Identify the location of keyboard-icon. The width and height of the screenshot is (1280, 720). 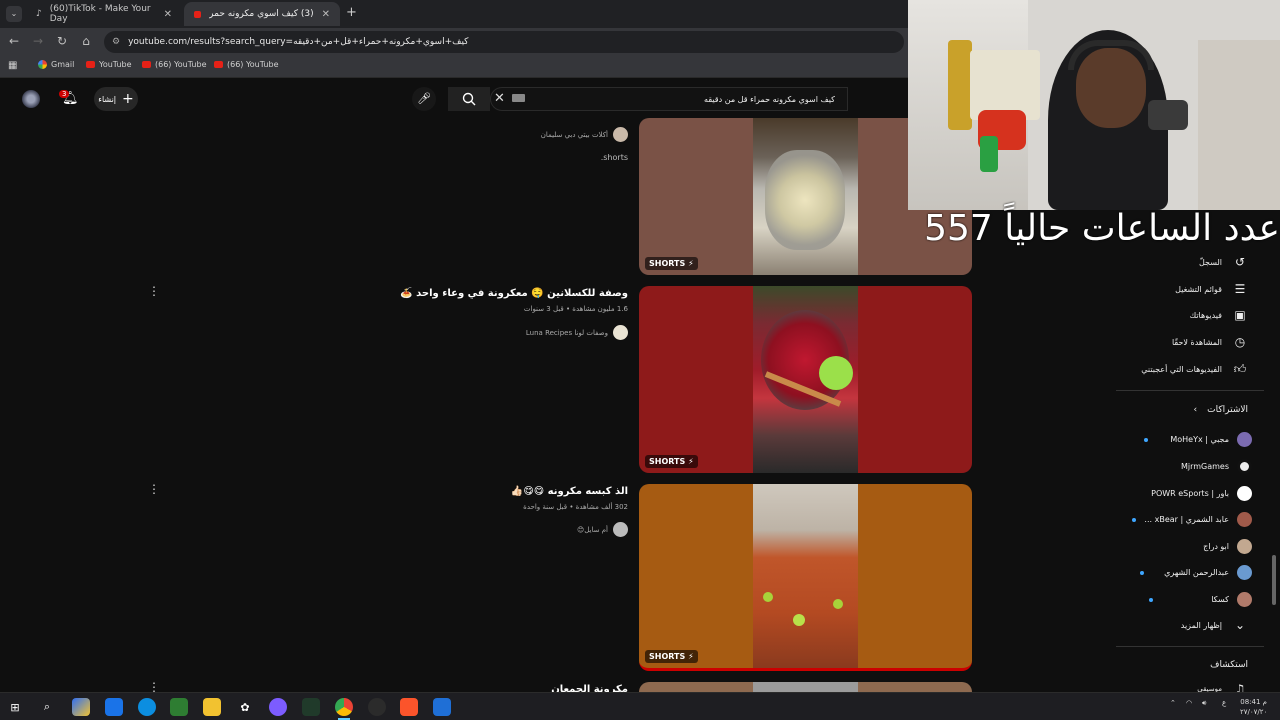
(518, 98).